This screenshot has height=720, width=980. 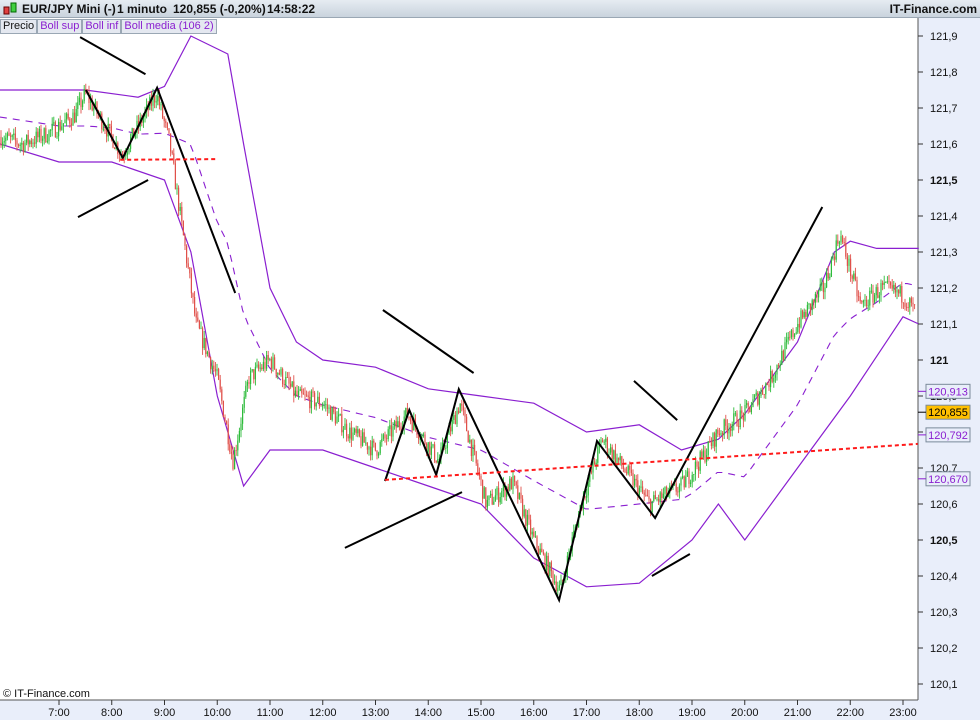 I want to click on band-price-tag: 120,792, so click(x=944, y=435).